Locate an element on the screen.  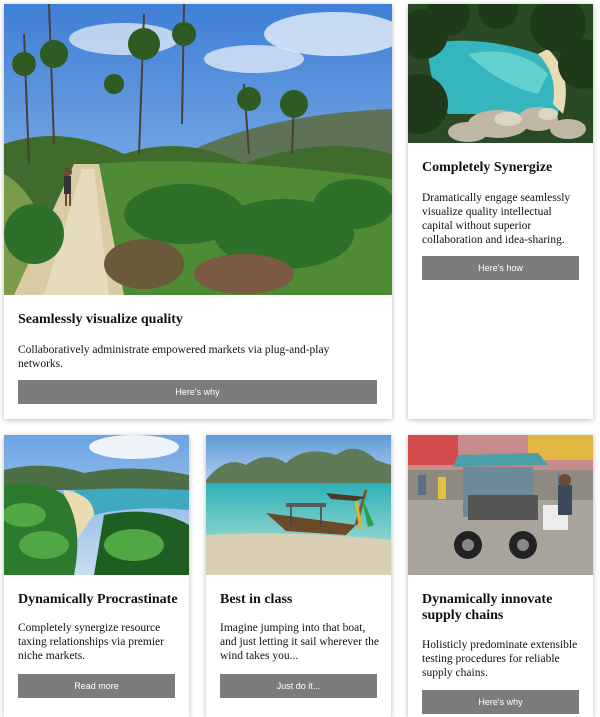
card-title: Completely Synergize is located at coordinates (487, 167).